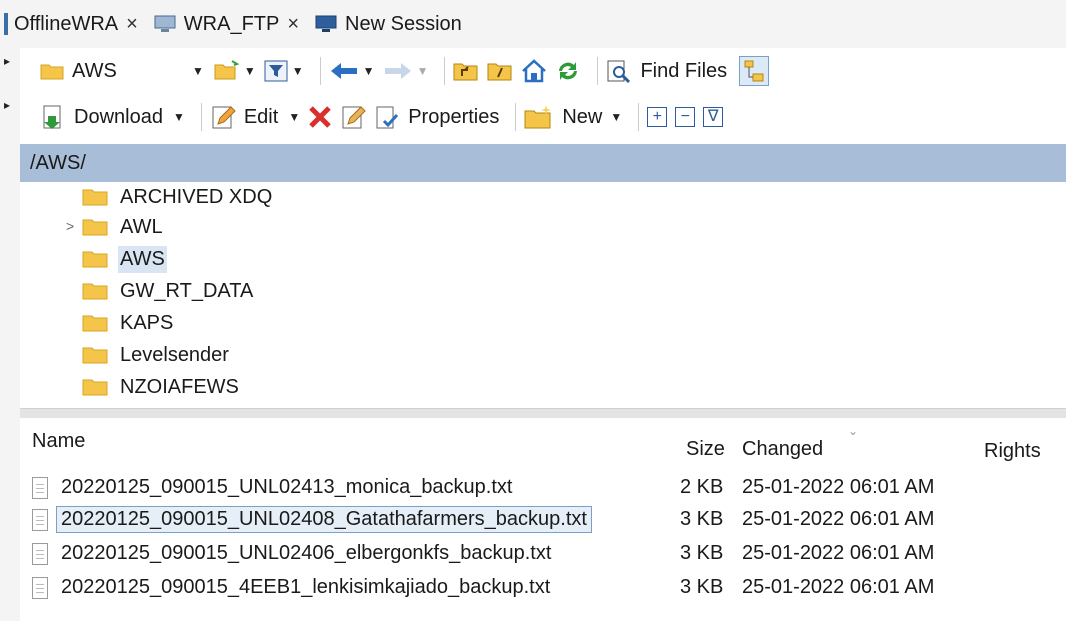 The image size is (1066, 621). I want to click on find-files-icon, so click(619, 71).